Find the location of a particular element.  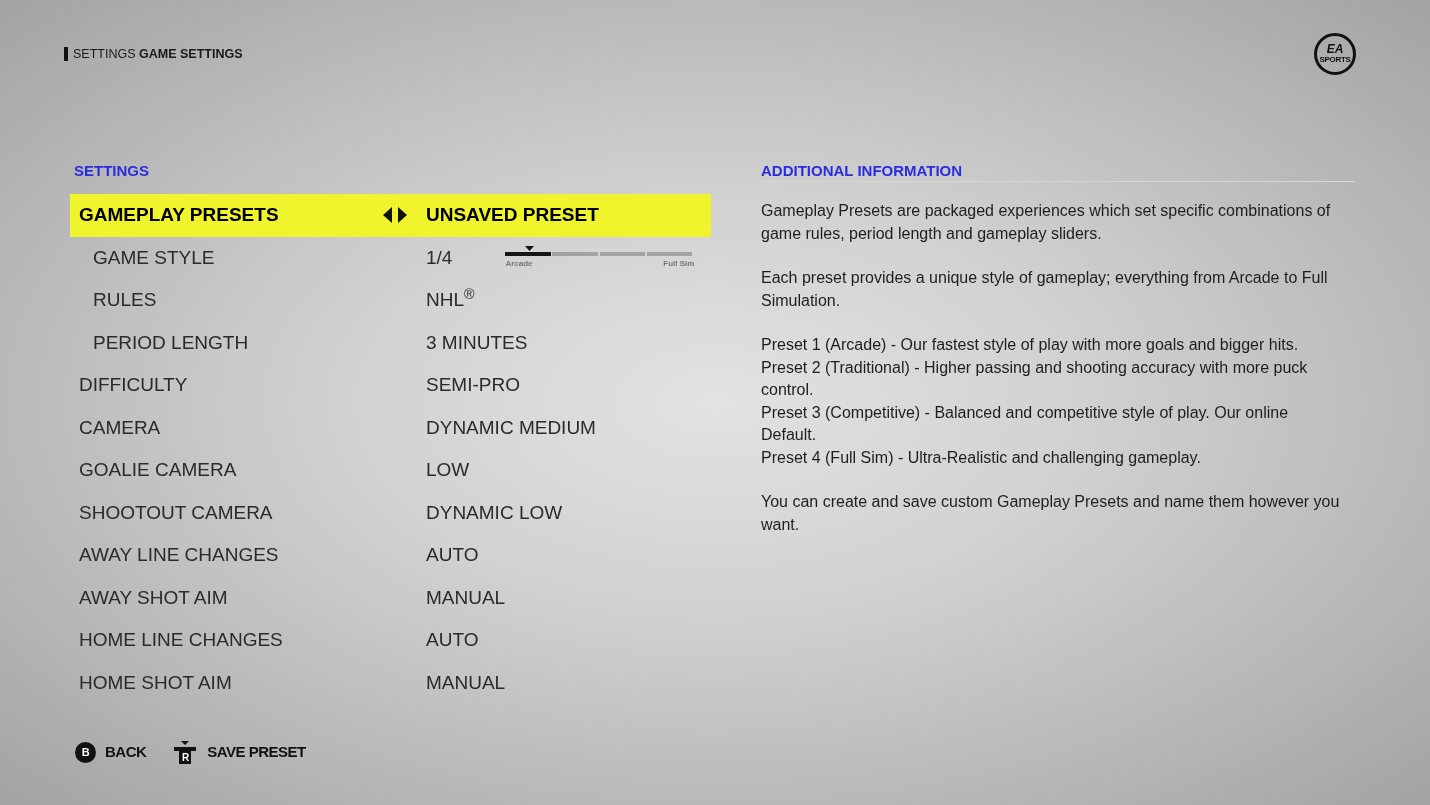

breadcrumb: SETTINGS GAME SETTINGS is located at coordinates (158, 54).